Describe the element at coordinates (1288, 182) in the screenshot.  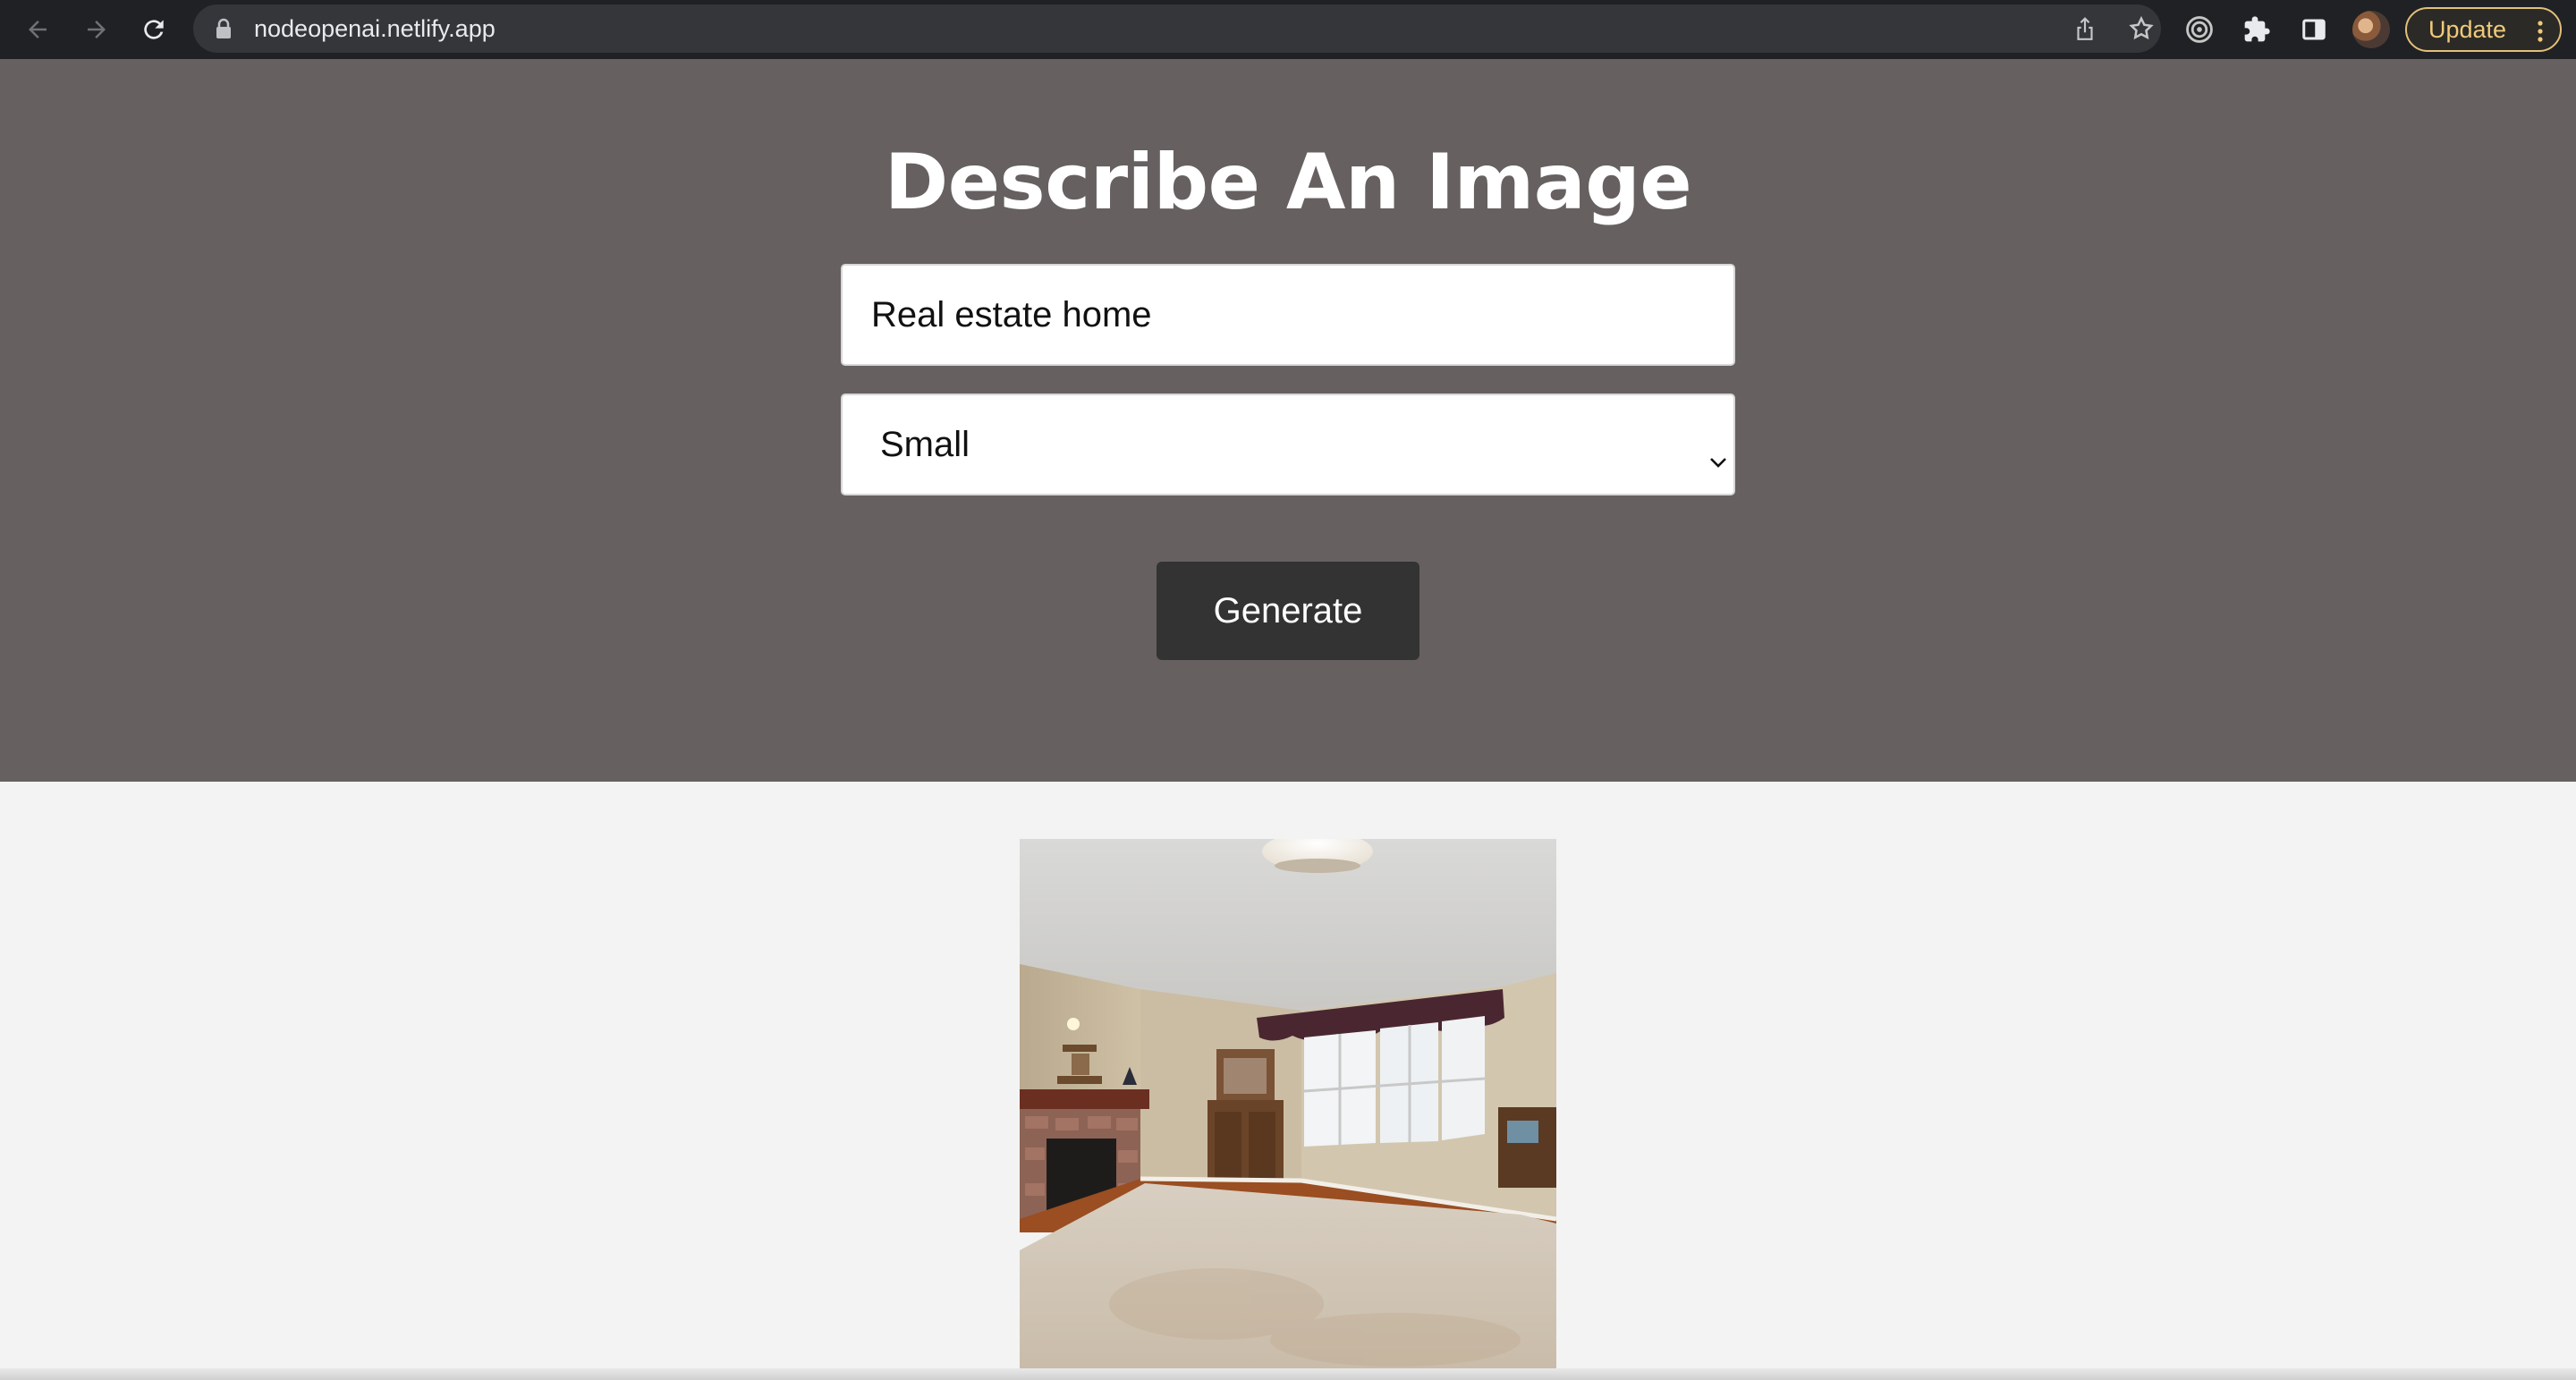
I see `page-title: Describe An Image` at that location.